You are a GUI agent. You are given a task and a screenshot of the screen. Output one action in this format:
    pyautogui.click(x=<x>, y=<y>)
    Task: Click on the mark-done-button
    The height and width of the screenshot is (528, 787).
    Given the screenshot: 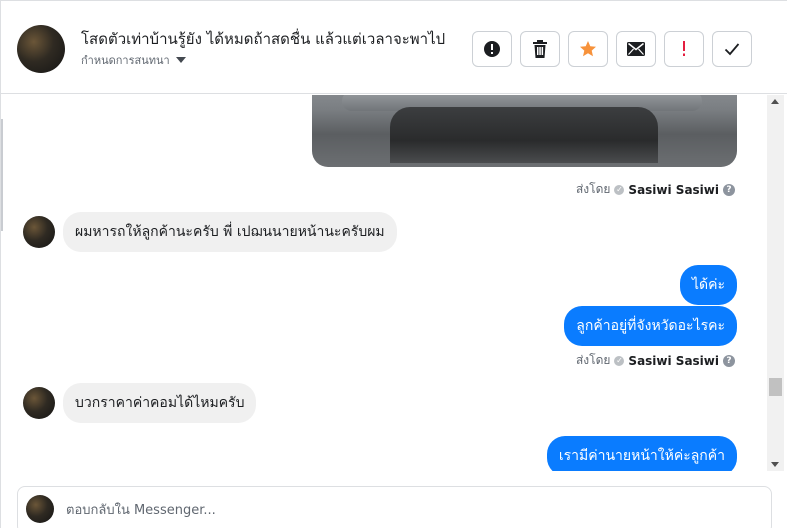 What is the action you would take?
    pyautogui.click(x=732, y=49)
    